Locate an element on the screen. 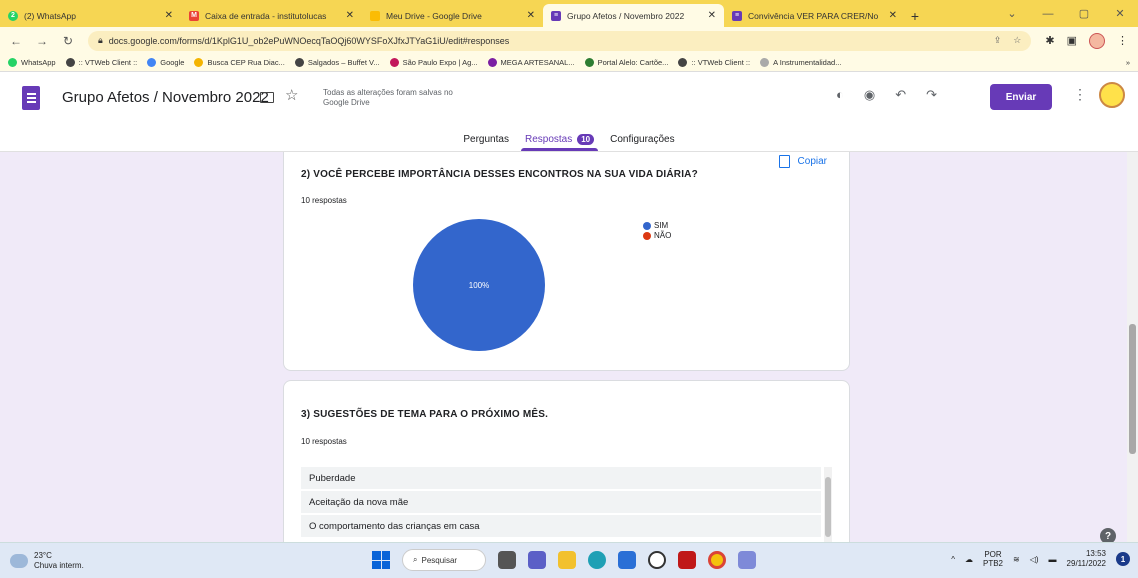 The height and width of the screenshot is (578, 1138). list-item: Puberdade is located at coordinates (561, 478).